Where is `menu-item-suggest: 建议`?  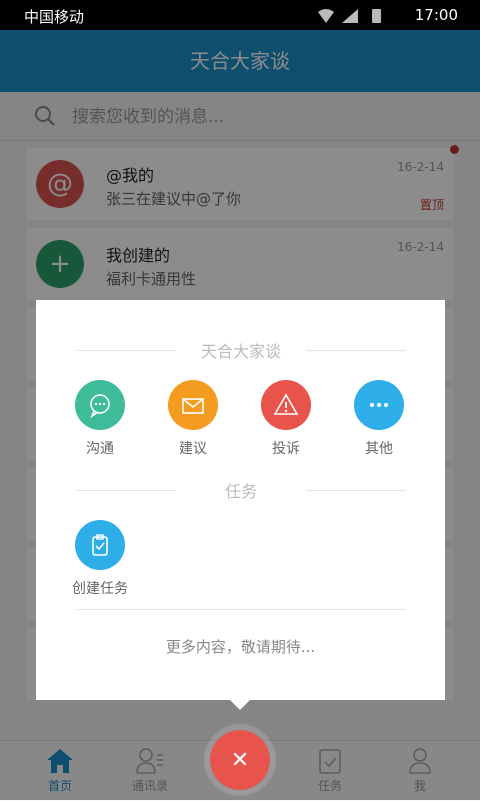
menu-item-suggest: 建议 is located at coordinates (193, 419).